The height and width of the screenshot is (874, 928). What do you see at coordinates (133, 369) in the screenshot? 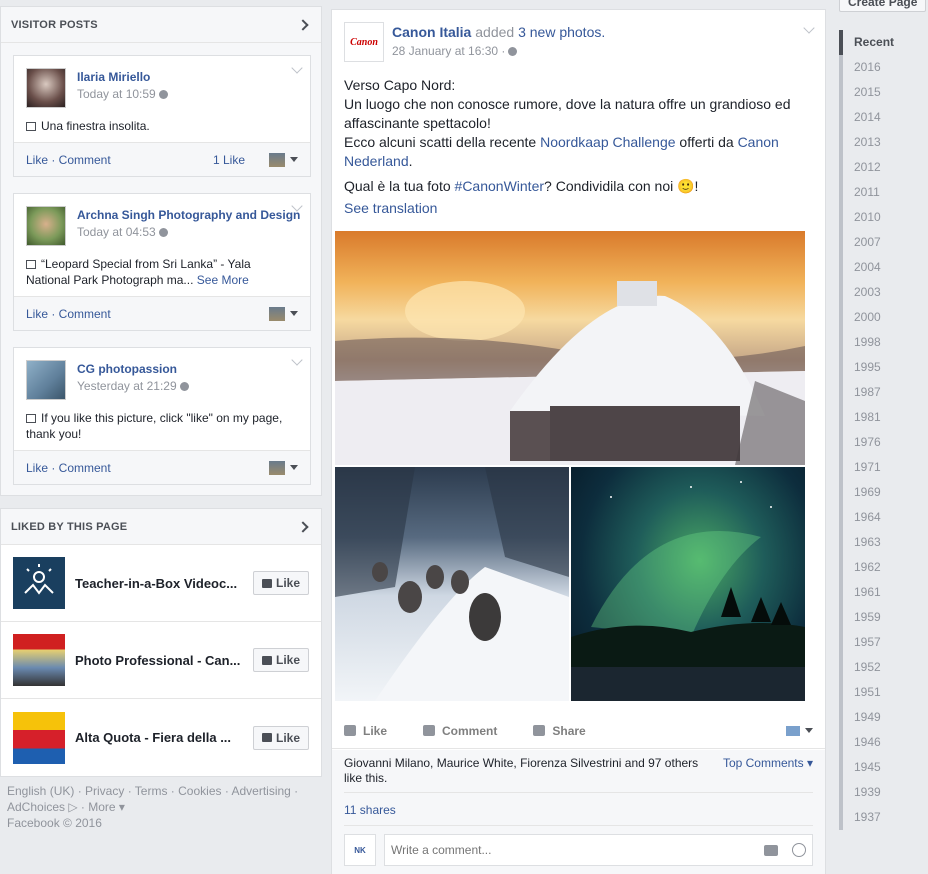
I see `post-author: CG photopassion` at bounding box center [133, 369].